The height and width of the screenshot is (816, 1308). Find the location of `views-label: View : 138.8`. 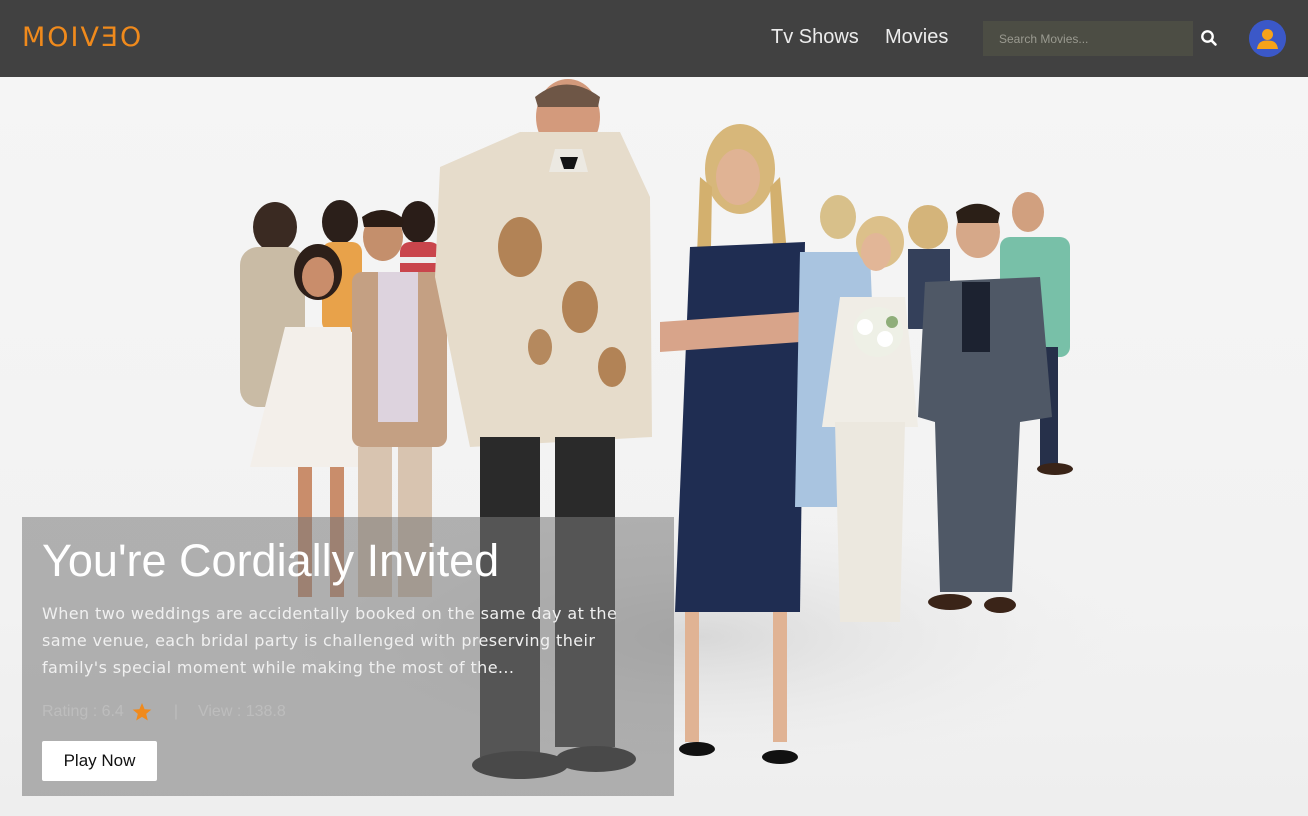

views-label: View : 138.8 is located at coordinates (241, 711).